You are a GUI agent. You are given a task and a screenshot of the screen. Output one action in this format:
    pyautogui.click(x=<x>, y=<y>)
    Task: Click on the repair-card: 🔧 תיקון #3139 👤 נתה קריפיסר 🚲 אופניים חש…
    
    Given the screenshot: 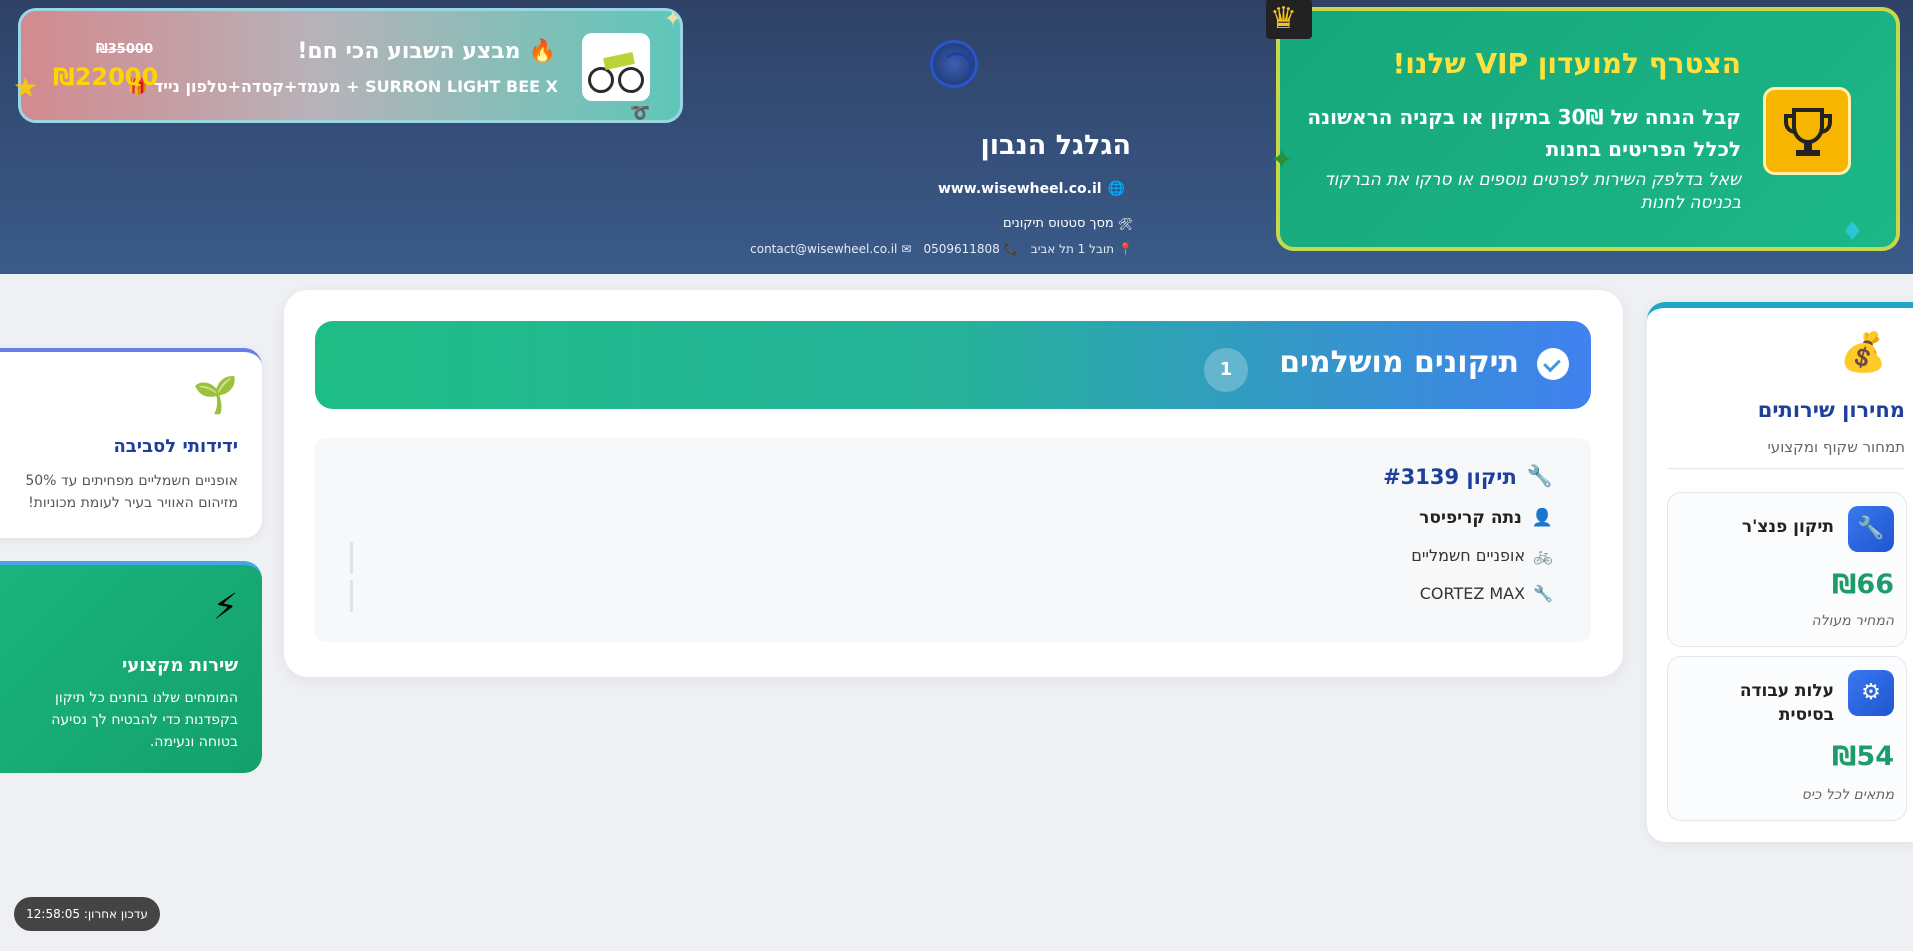 What is the action you would take?
    pyautogui.click(x=953, y=540)
    